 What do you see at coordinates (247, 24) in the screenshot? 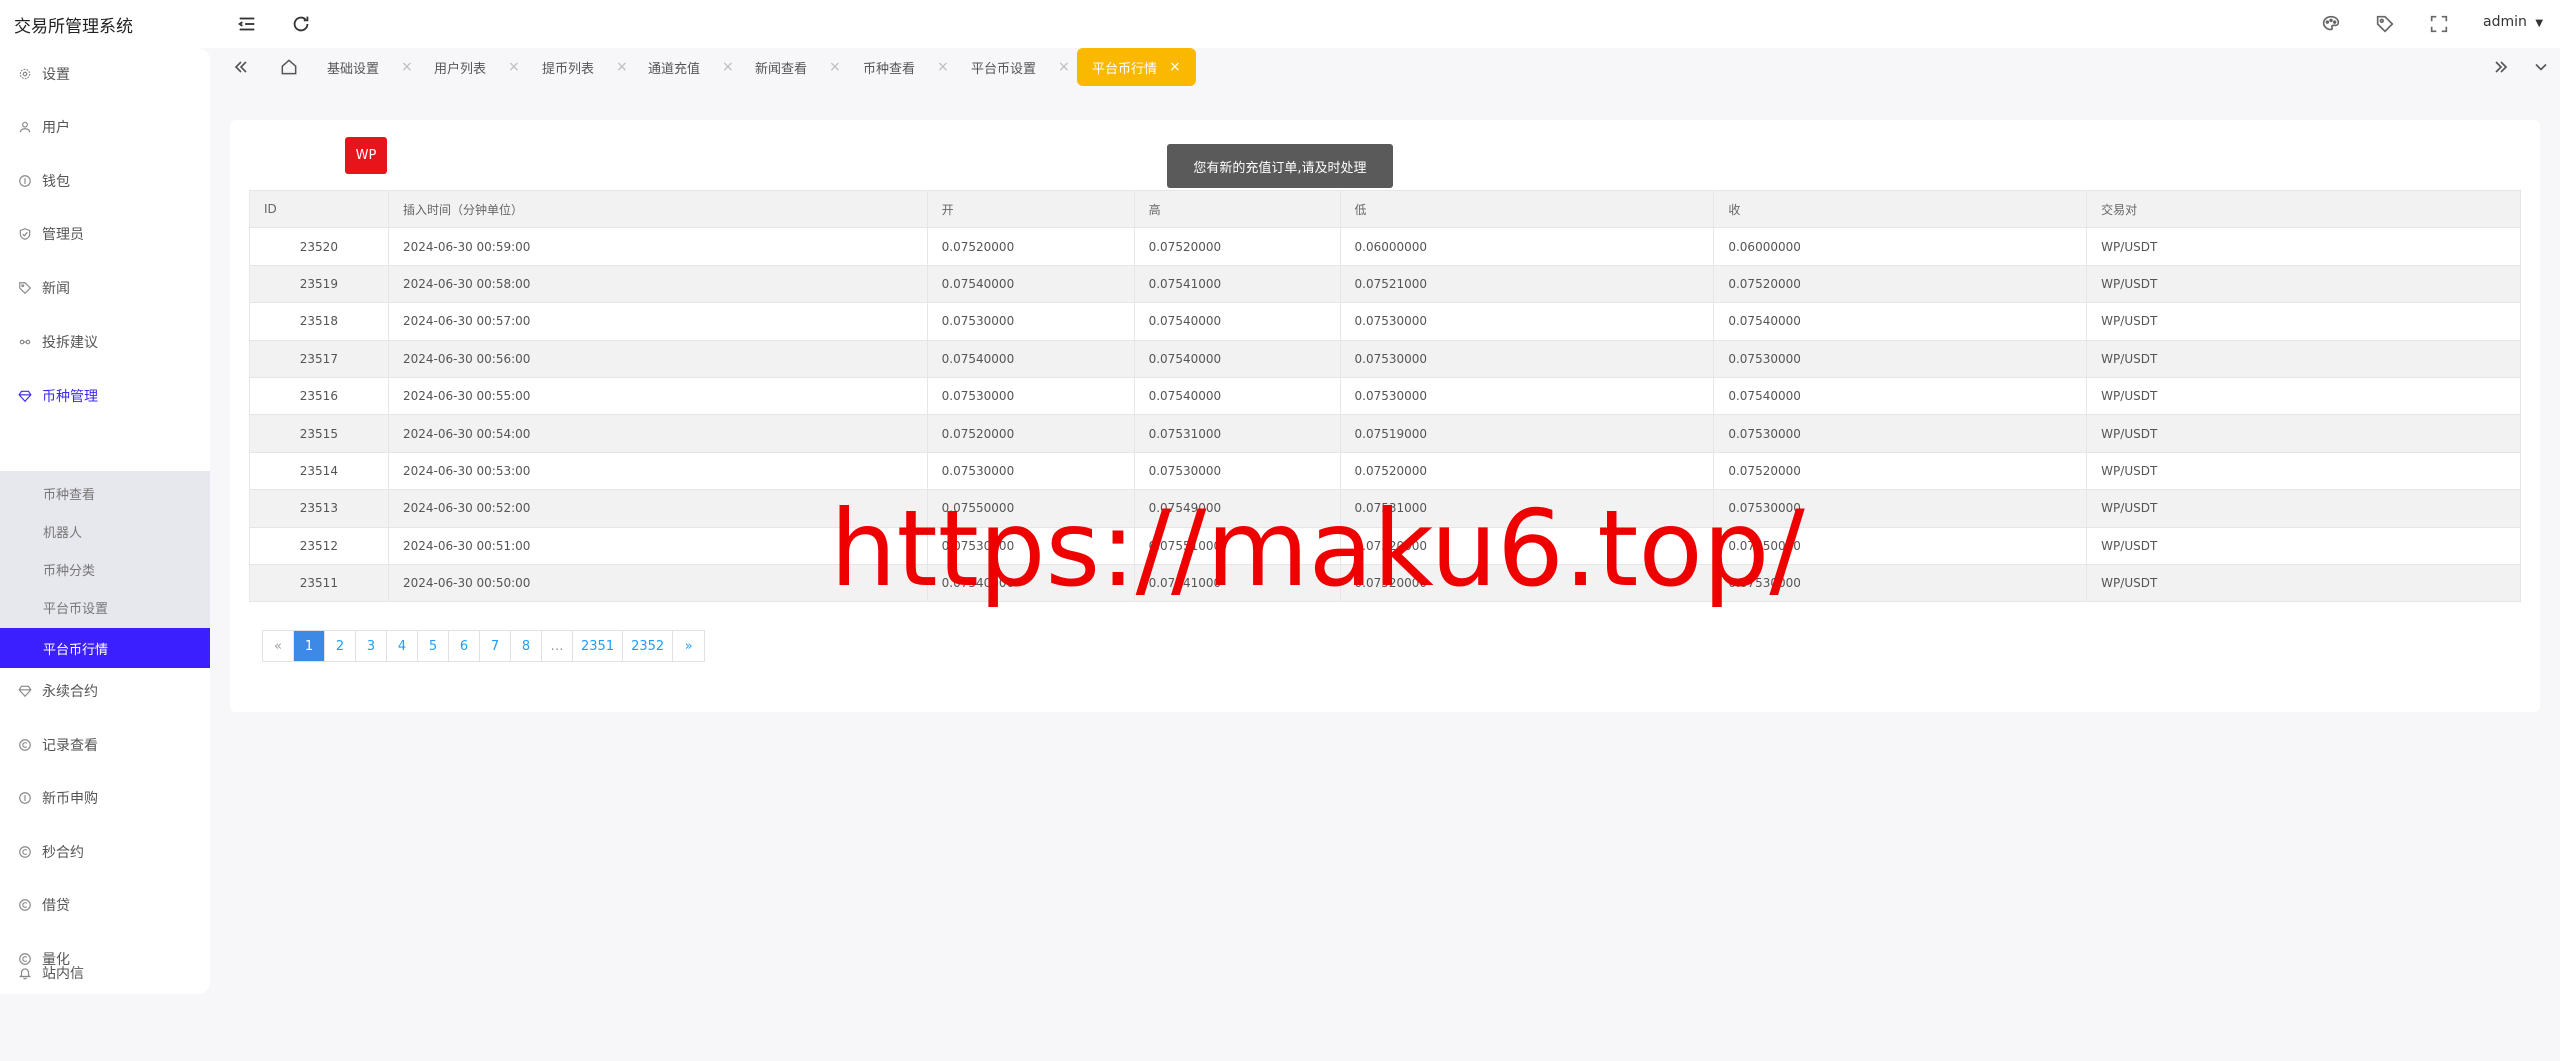
I see `menu-fold-icon` at bounding box center [247, 24].